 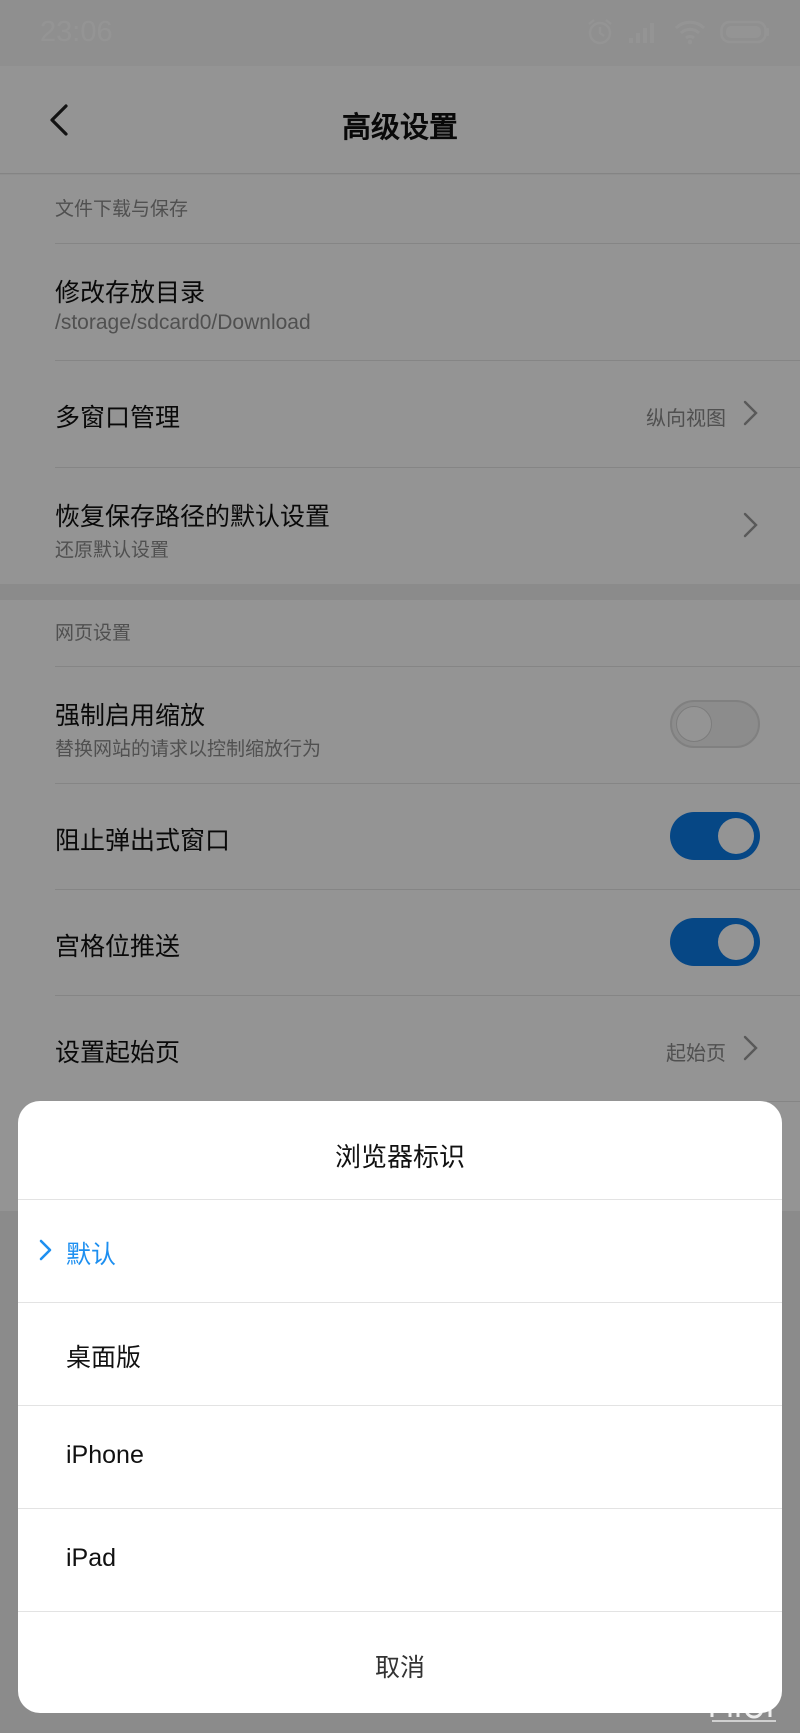 What do you see at coordinates (400, 1353) in the screenshot?
I see `option-desktop: 桌面版` at bounding box center [400, 1353].